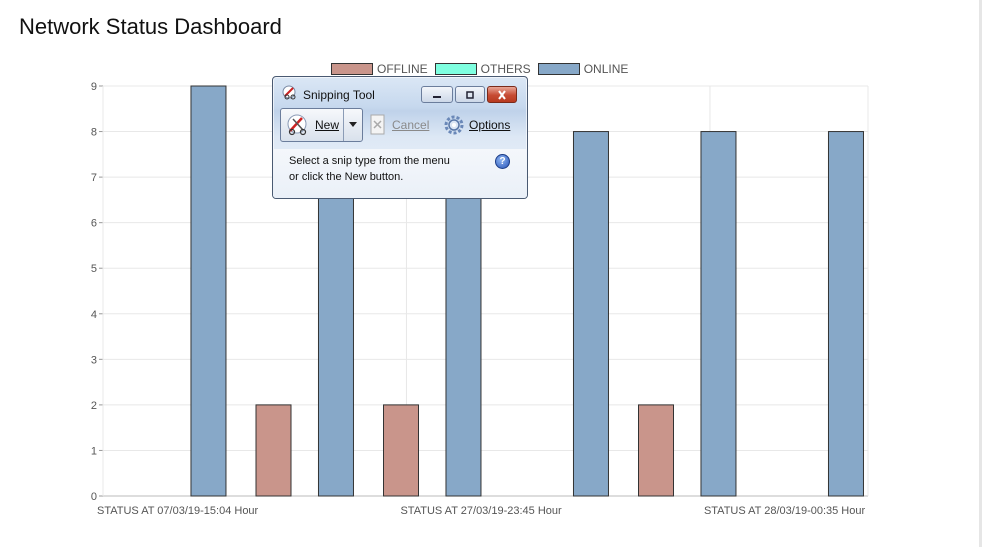  What do you see at coordinates (94, 451) in the screenshot?
I see `y-tick-label: 1` at bounding box center [94, 451].